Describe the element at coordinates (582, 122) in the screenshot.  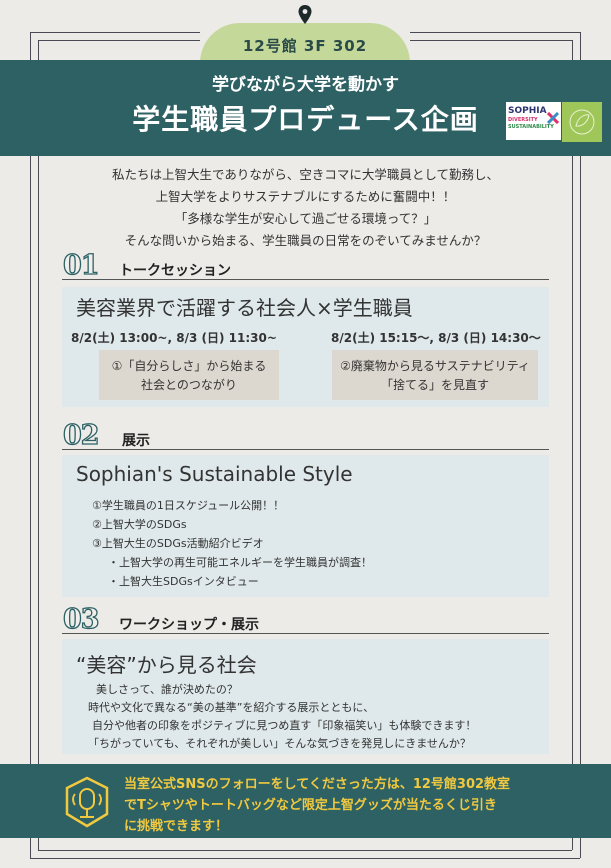
I see `green-leaf-logo` at that location.